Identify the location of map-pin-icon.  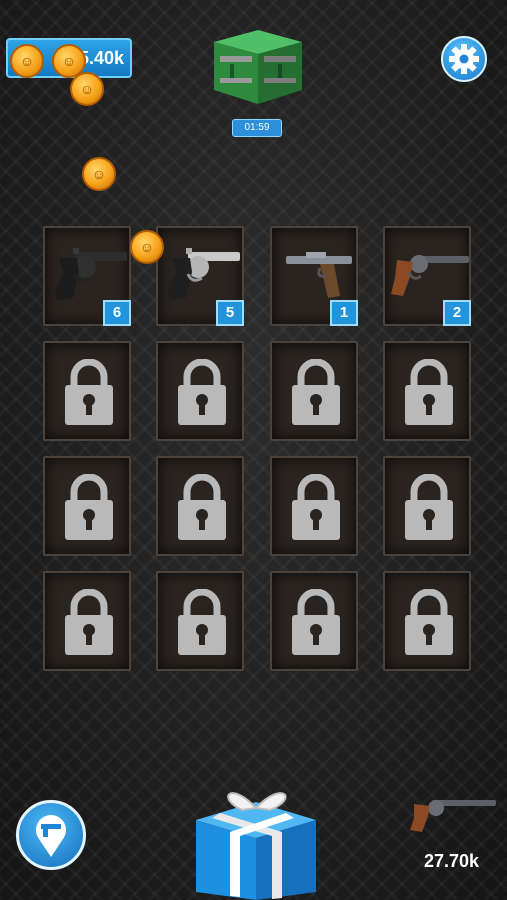
(51, 836).